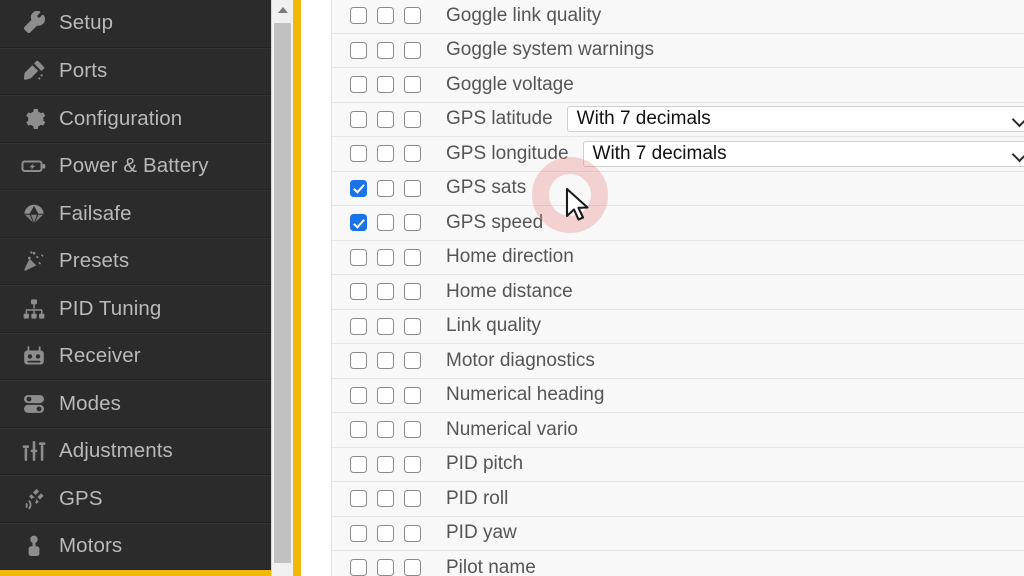  What do you see at coordinates (135, 119) in the screenshot?
I see `sidebar-item-configuration: Configuration` at bounding box center [135, 119].